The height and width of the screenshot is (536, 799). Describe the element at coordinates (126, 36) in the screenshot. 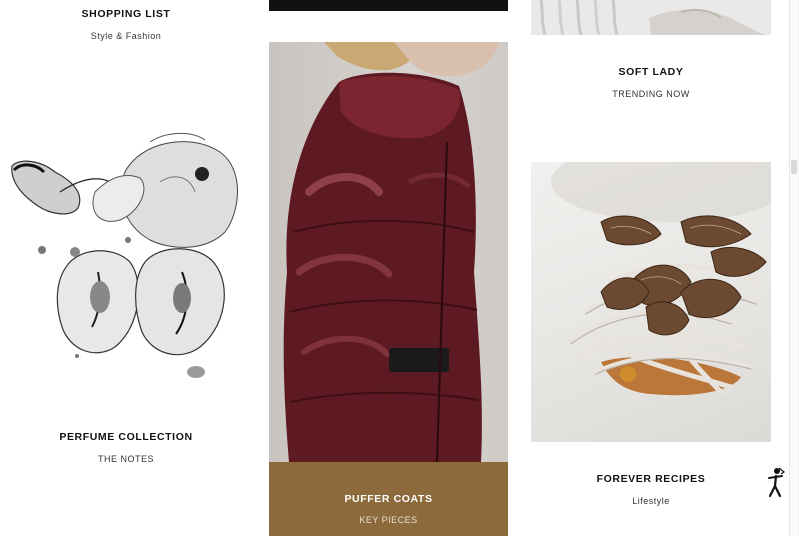

I see `shopping-list-subtitle: Style & Fashion` at that location.